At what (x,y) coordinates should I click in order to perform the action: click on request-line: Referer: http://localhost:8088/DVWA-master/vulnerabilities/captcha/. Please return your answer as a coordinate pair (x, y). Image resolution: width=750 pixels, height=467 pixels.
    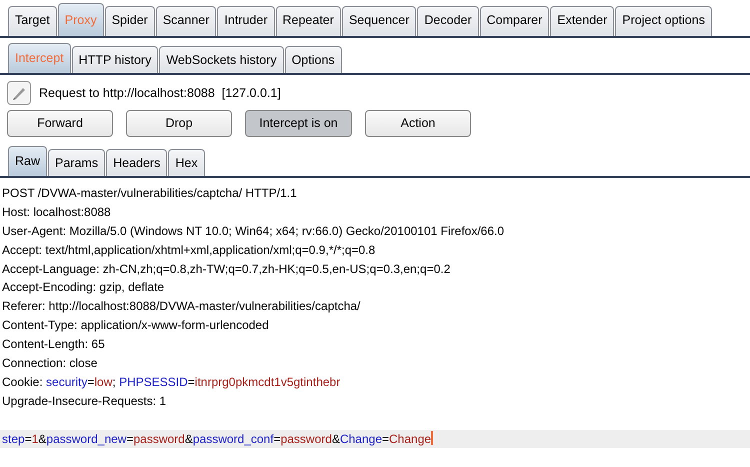
    Looking at the image, I should click on (181, 306).